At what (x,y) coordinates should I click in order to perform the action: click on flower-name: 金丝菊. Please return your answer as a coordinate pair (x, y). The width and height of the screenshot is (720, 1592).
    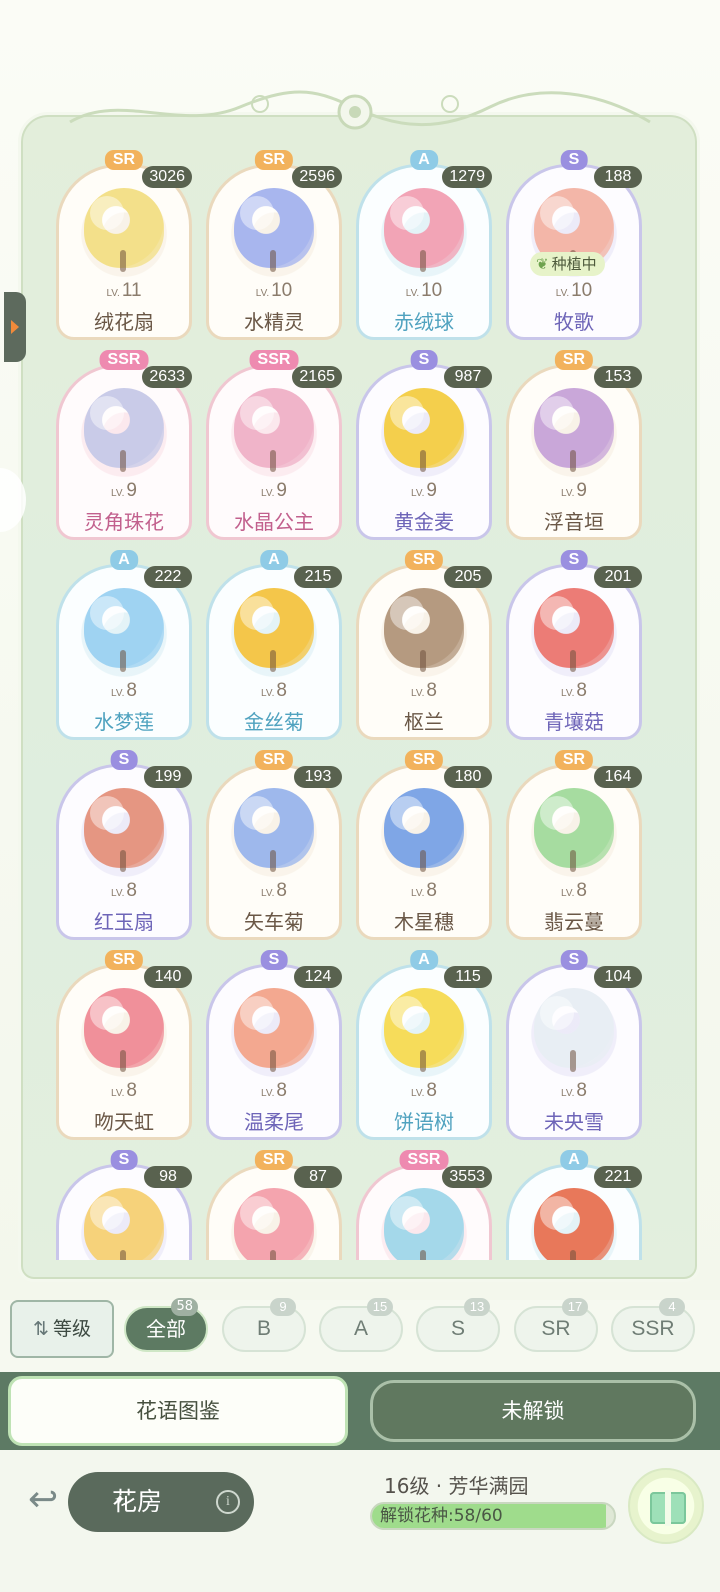
    Looking at the image, I should click on (274, 722).